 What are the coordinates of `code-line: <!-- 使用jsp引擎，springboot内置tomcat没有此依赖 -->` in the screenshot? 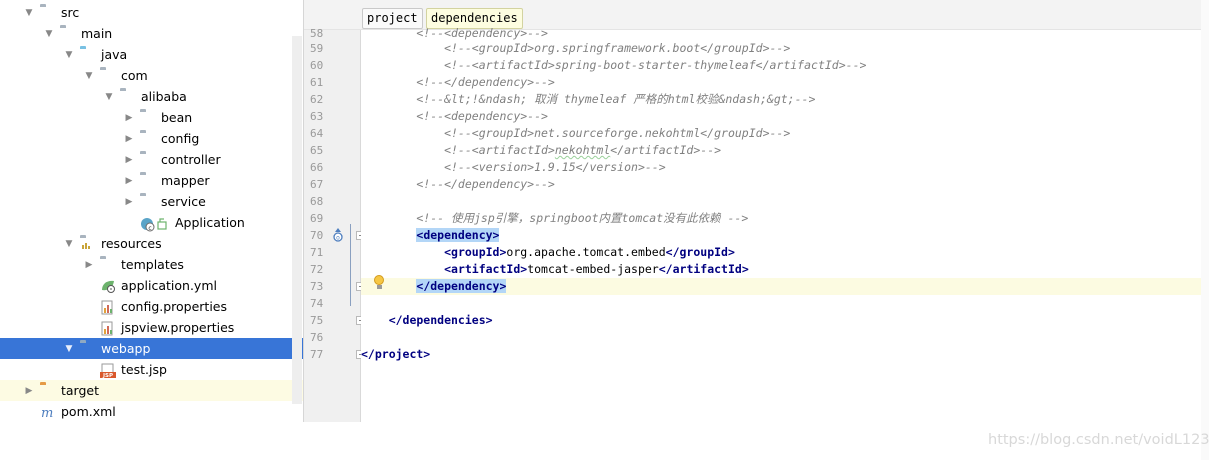 It's located at (785, 218).